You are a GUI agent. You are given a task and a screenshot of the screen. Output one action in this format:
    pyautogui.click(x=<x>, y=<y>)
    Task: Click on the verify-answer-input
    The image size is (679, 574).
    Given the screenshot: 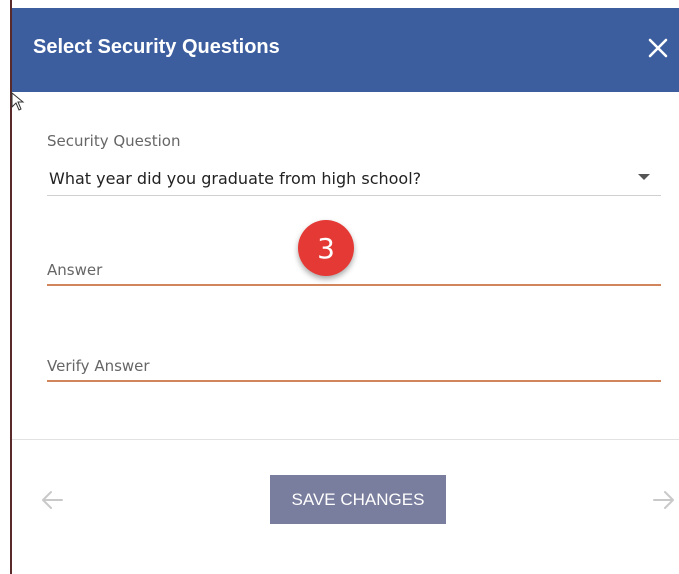 What is the action you would take?
    pyautogui.click(x=354, y=365)
    